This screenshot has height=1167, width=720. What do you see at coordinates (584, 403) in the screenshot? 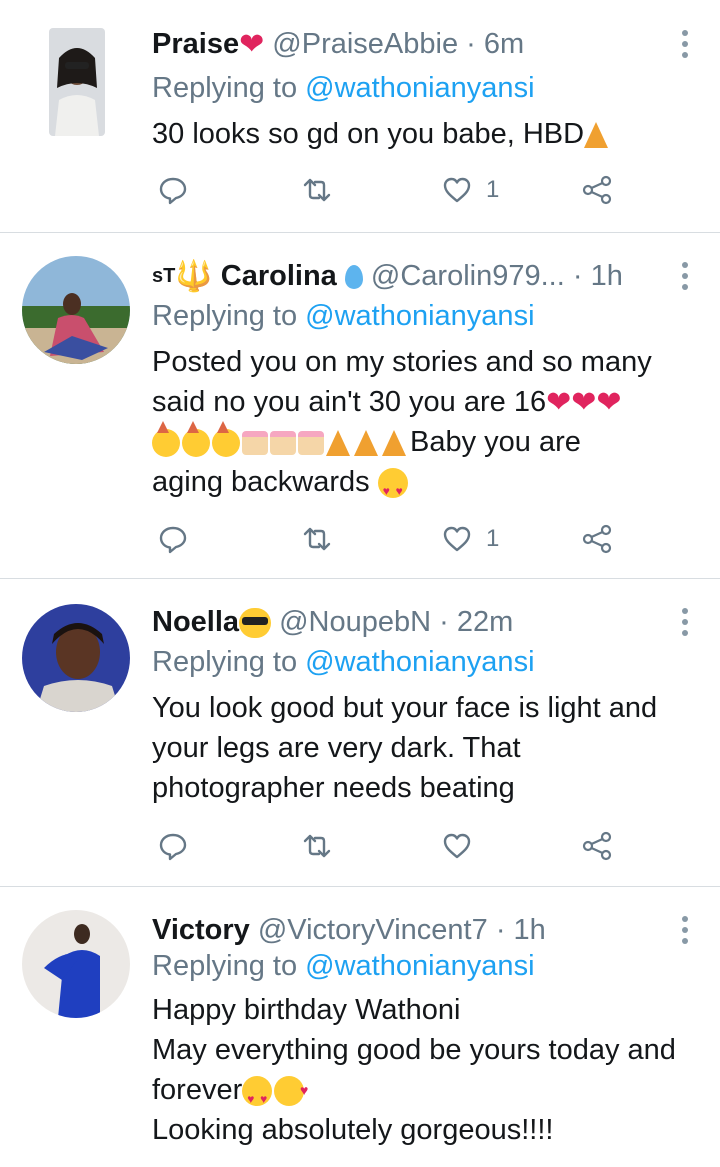
I see `heart-emoji-icon: ❤❤❤` at bounding box center [584, 403].